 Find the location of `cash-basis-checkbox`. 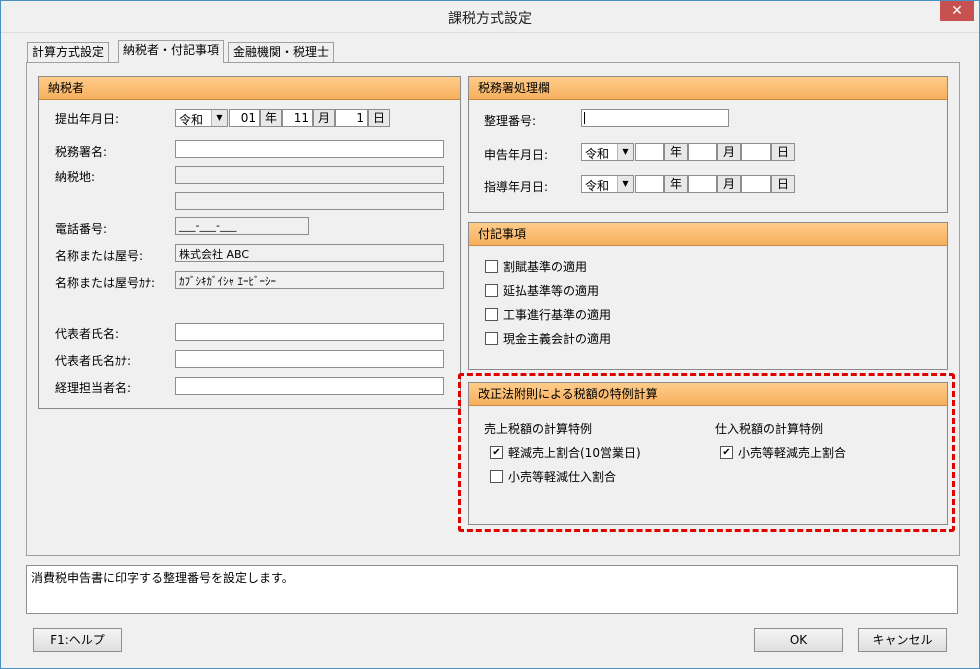

cash-basis-checkbox is located at coordinates (491, 338).